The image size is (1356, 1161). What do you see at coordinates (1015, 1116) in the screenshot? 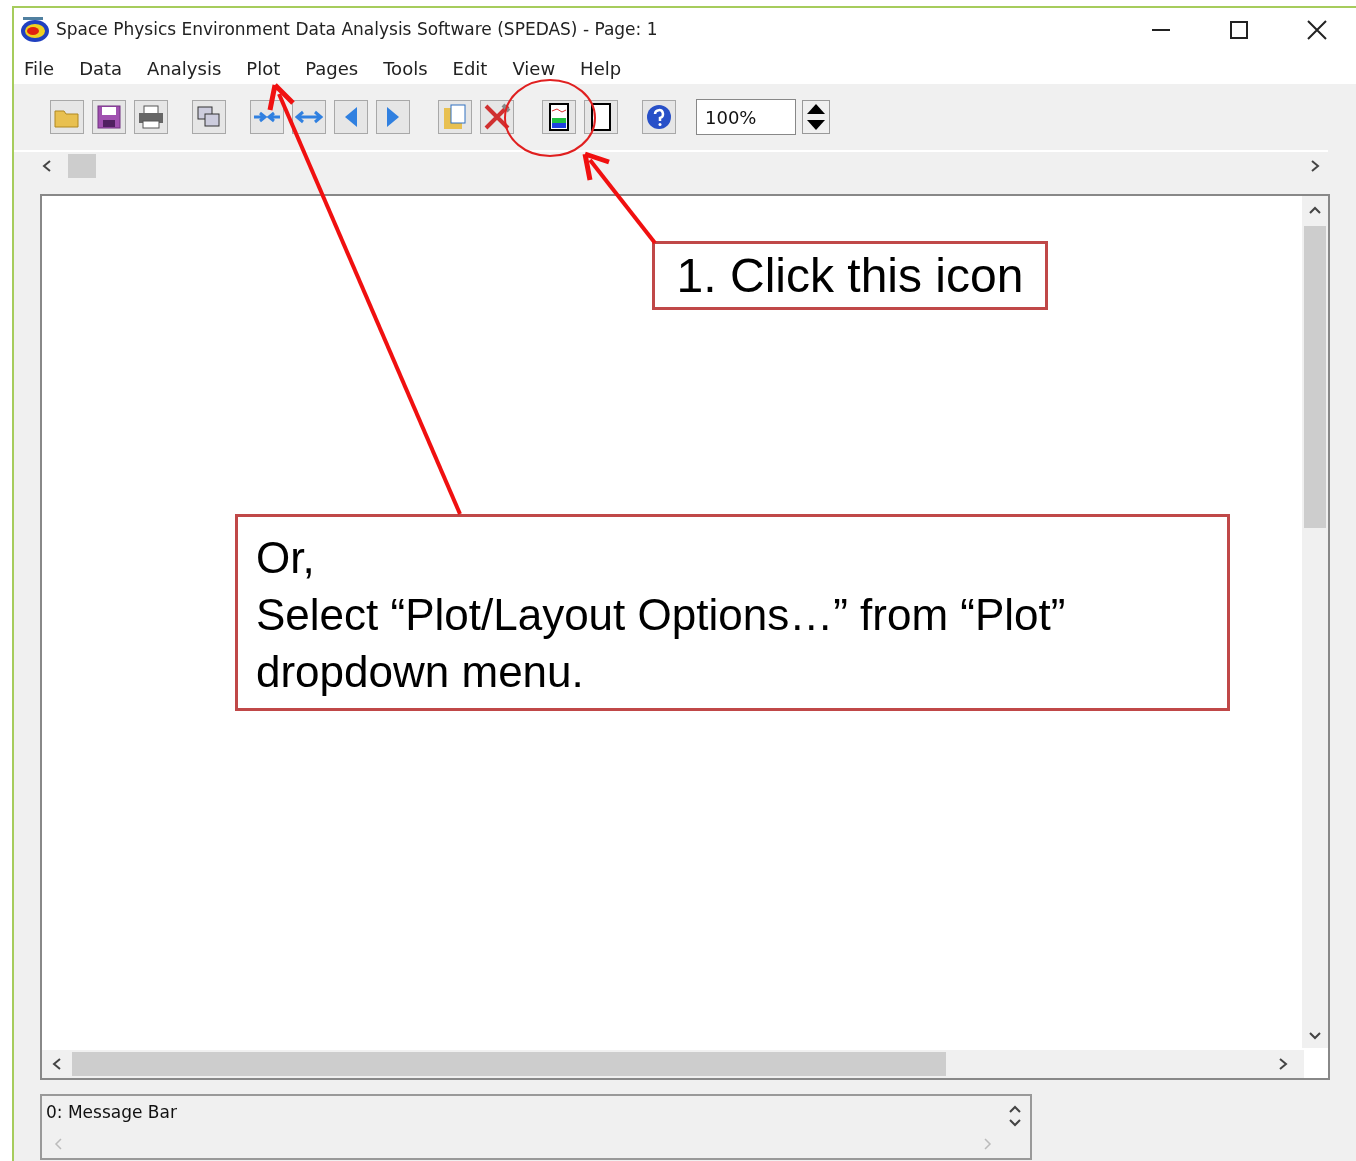
I see `spinner-icon` at bounding box center [1015, 1116].